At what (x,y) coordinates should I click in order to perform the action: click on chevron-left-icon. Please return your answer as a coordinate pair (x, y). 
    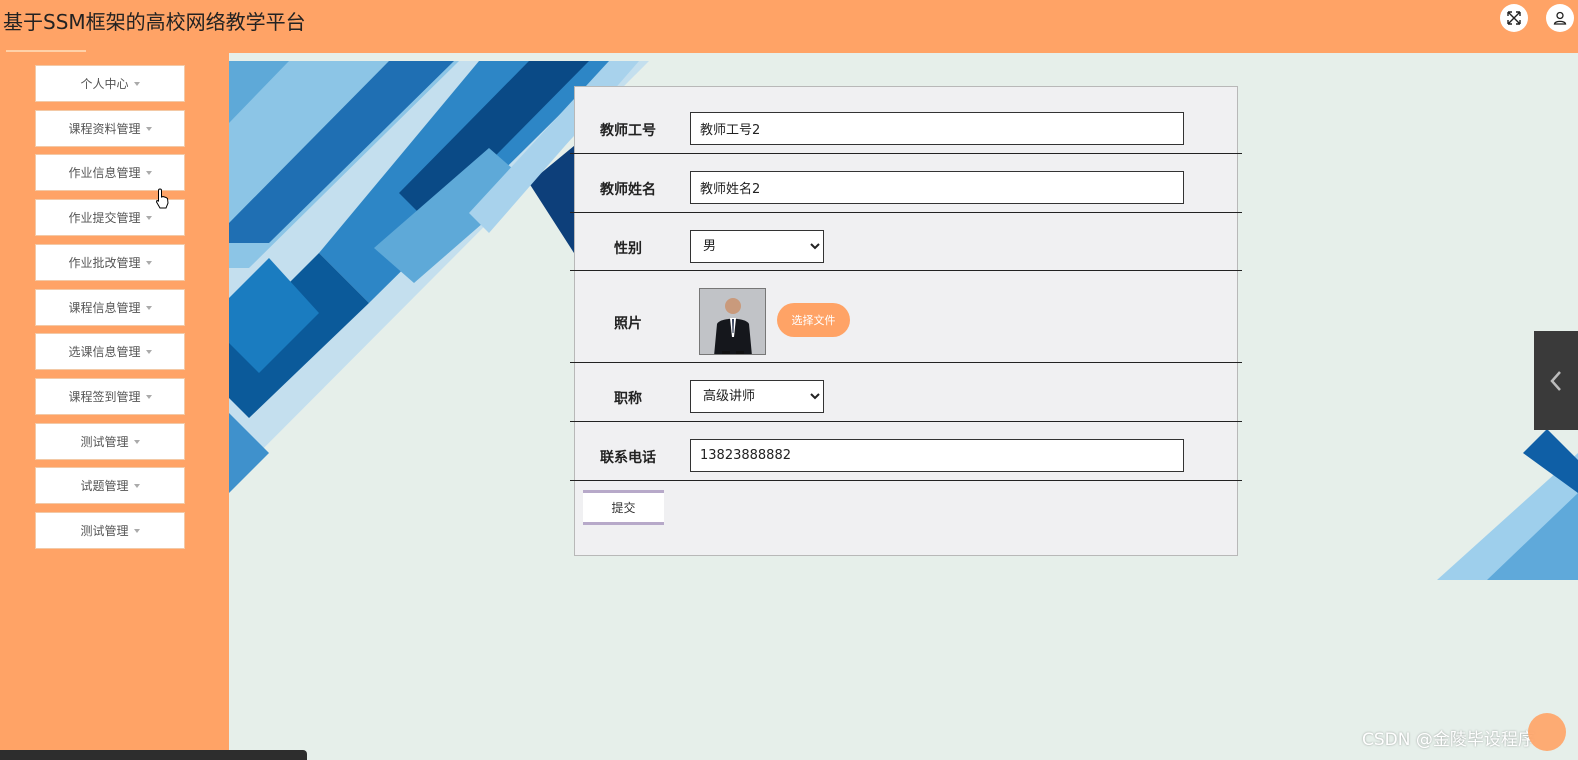
    Looking at the image, I should click on (1555, 380).